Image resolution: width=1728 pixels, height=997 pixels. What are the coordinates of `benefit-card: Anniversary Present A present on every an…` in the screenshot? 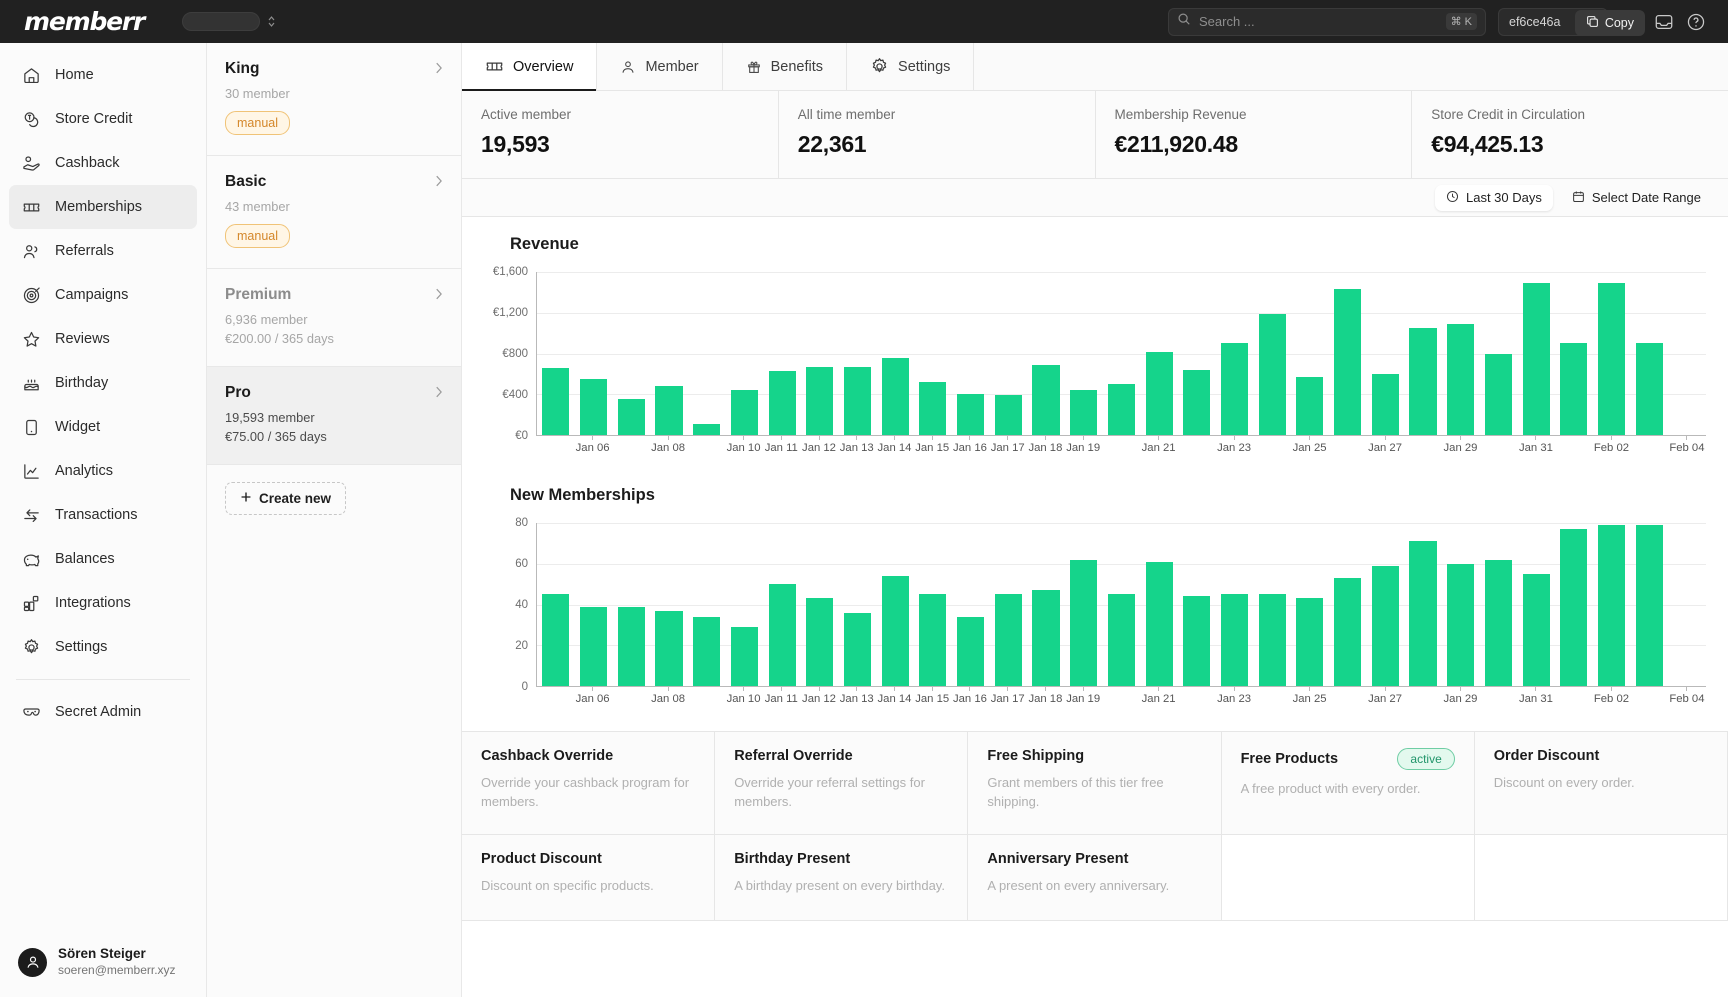 It's located at (1095, 877).